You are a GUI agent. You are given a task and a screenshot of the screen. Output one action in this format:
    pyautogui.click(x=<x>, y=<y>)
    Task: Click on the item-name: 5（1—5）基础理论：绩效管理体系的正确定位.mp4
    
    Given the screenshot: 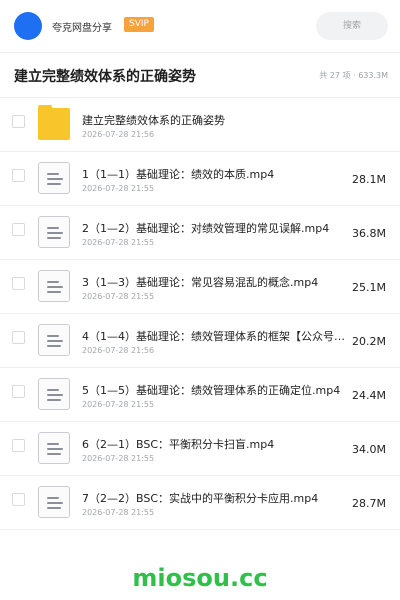 What is the action you would take?
    pyautogui.click(x=217, y=390)
    